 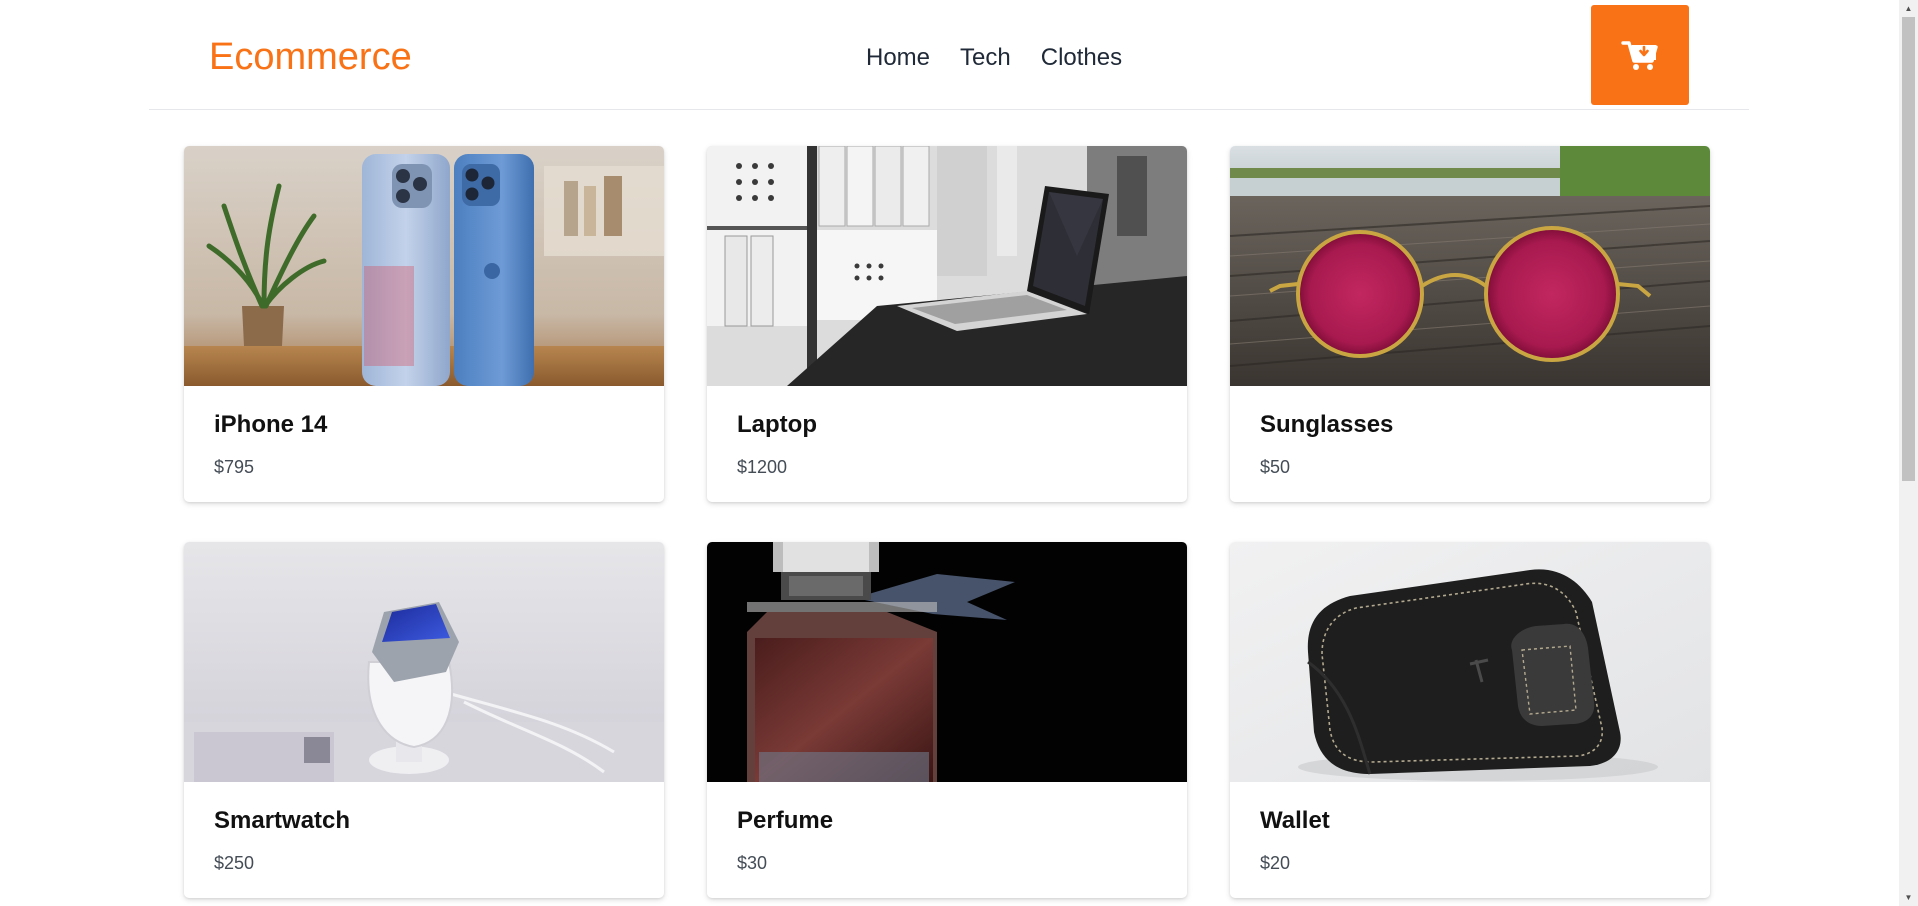 What do you see at coordinates (1470, 821) in the screenshot?
I see `product-name: Wallet` at bounding box center [1470, 821].